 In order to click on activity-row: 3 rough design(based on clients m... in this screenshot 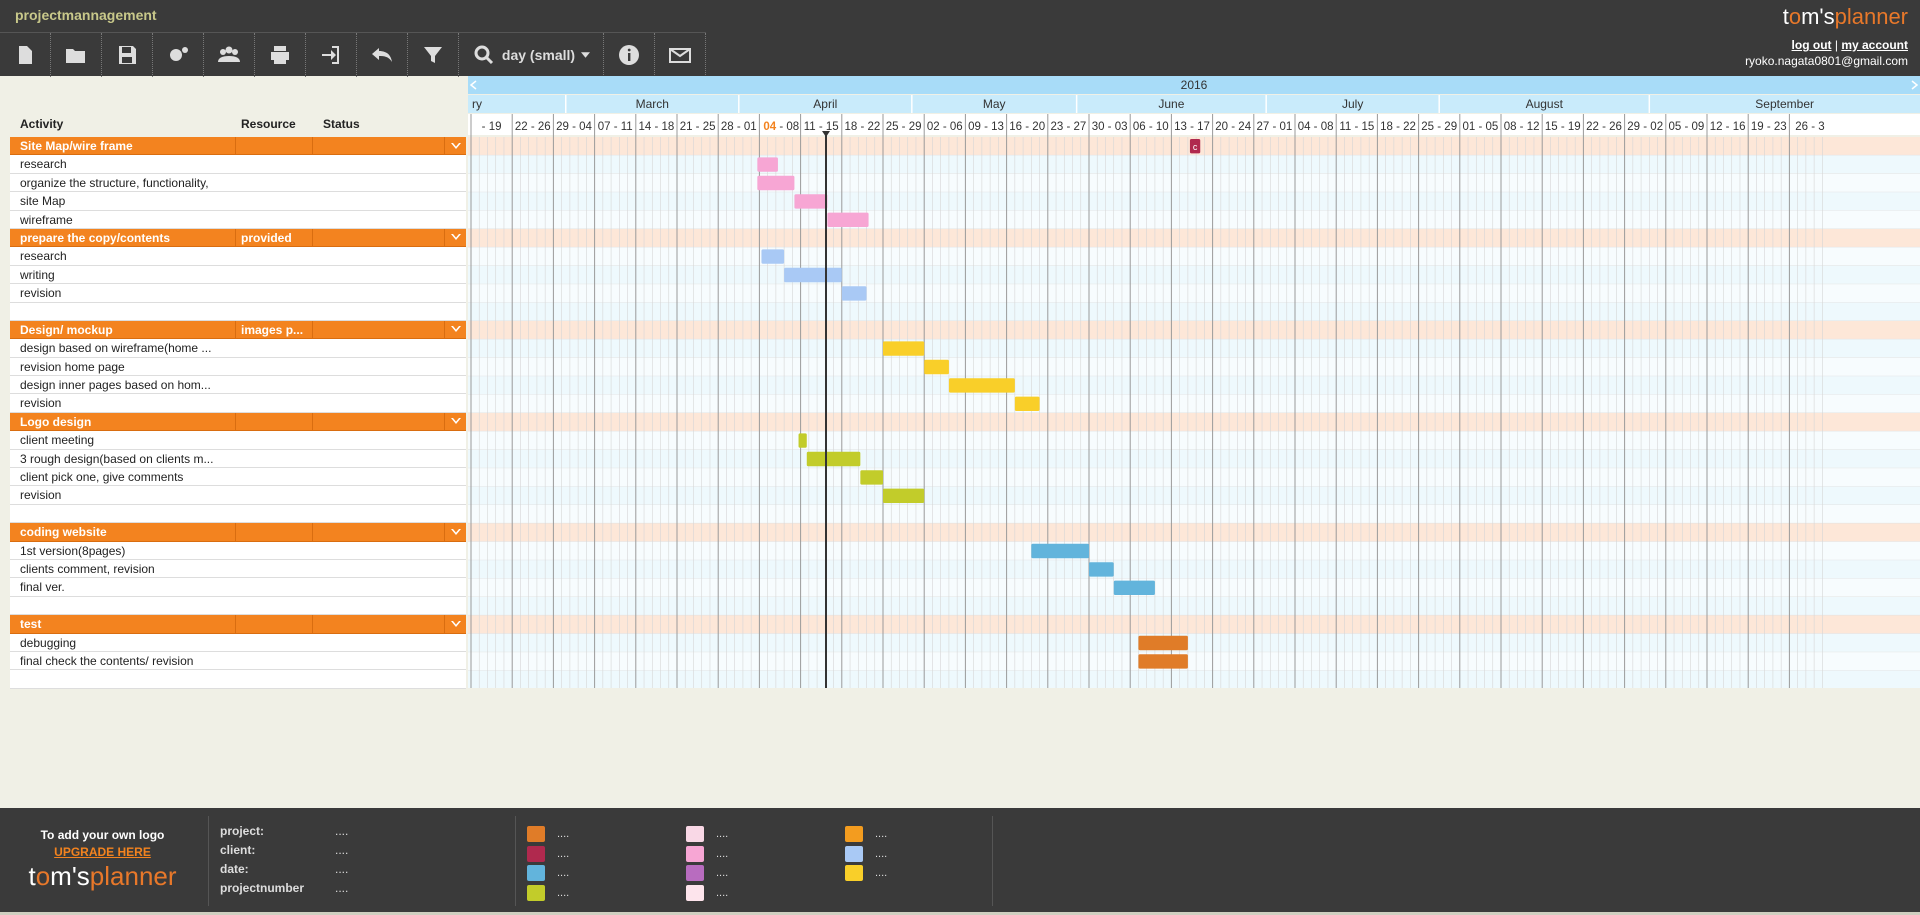, I will do `click(238, 459)`.